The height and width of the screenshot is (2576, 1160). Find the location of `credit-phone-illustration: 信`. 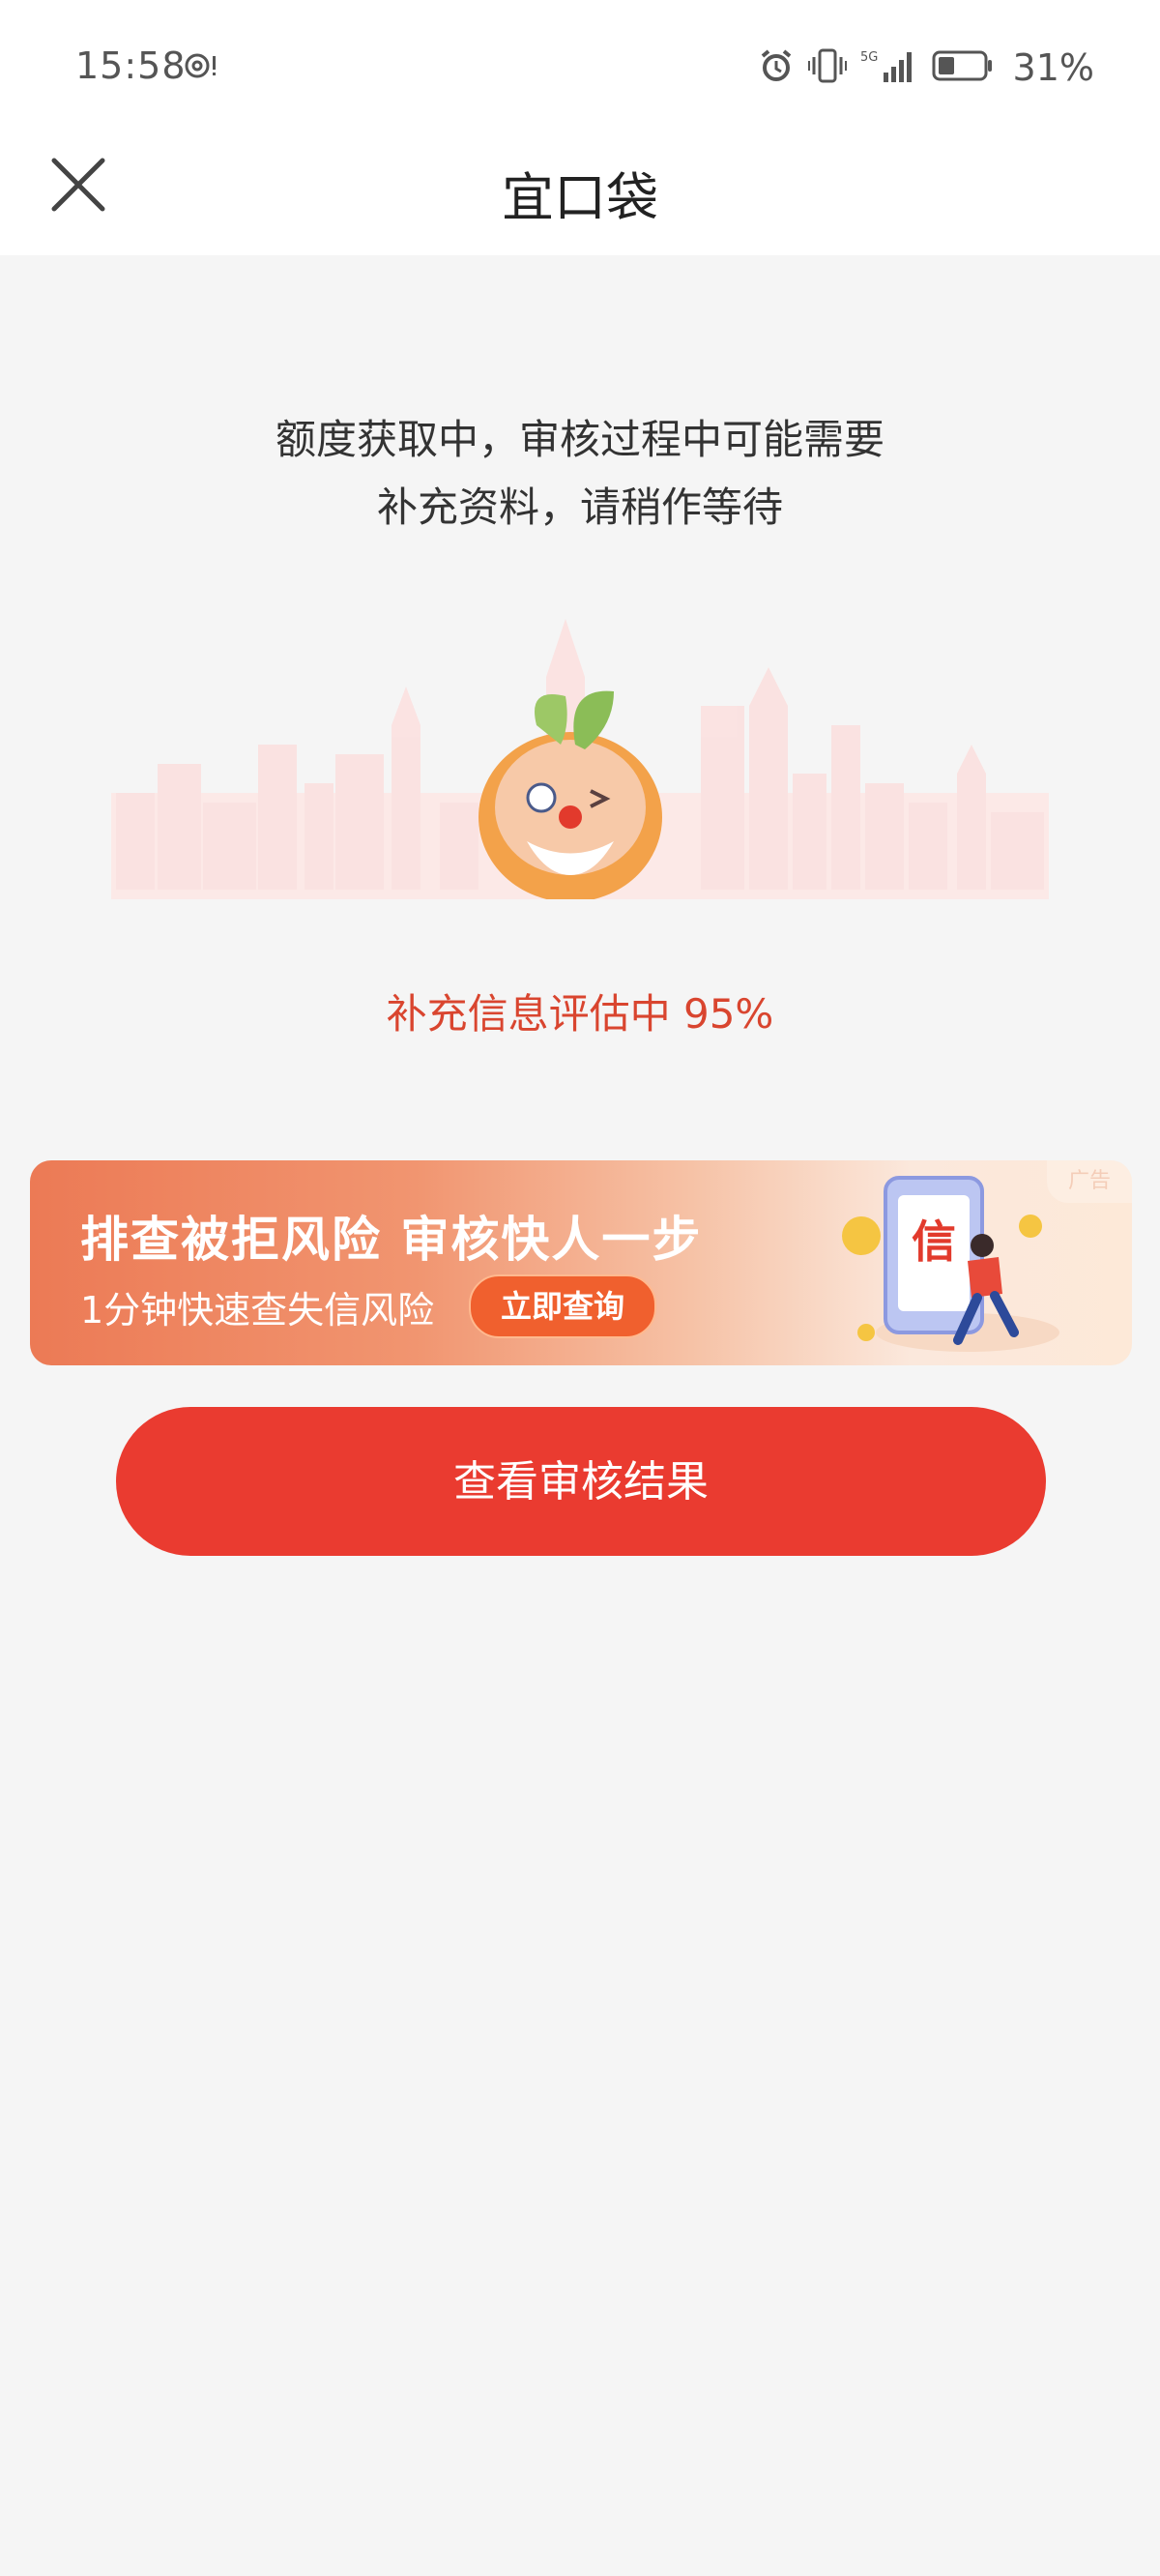

credit-phone-illustration: 信 is located at coordinates (951, 1264).